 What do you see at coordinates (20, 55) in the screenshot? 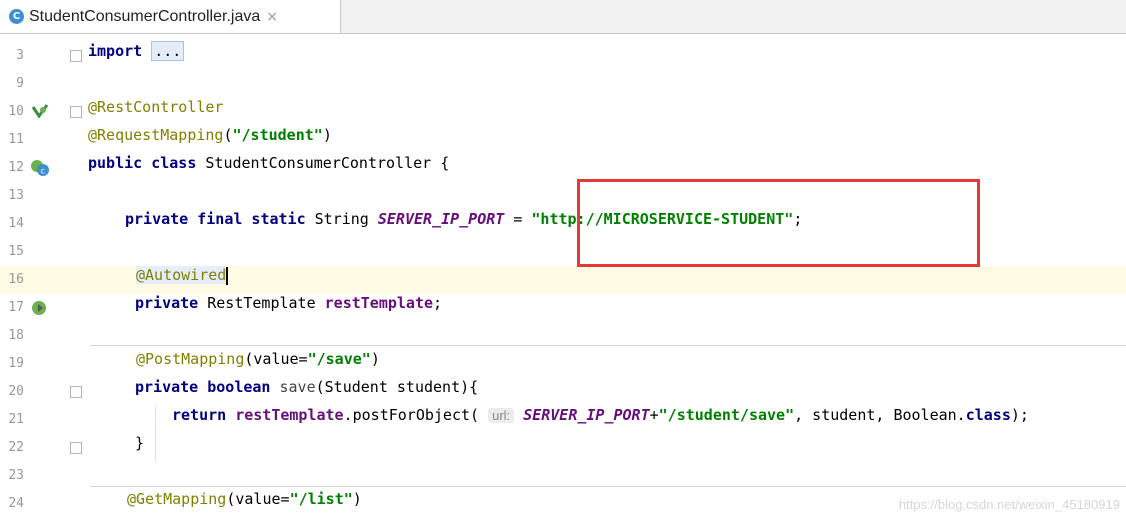
I see `line-number: 3` at bounding box center [20, 55].